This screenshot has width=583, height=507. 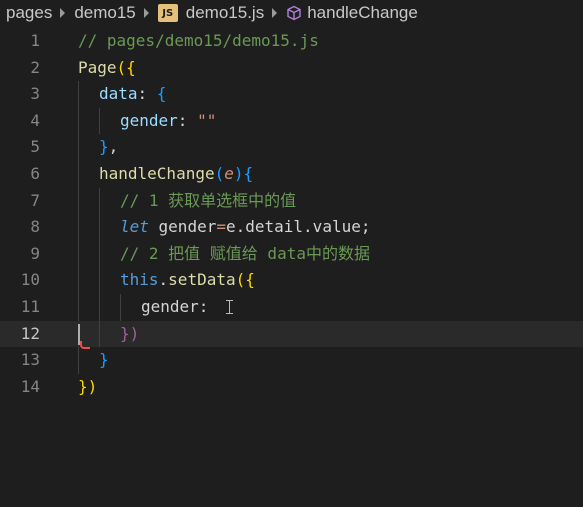 I want to click on code-line: 1 // pages/demo15/demo15.js, so click(x=291, y=41).